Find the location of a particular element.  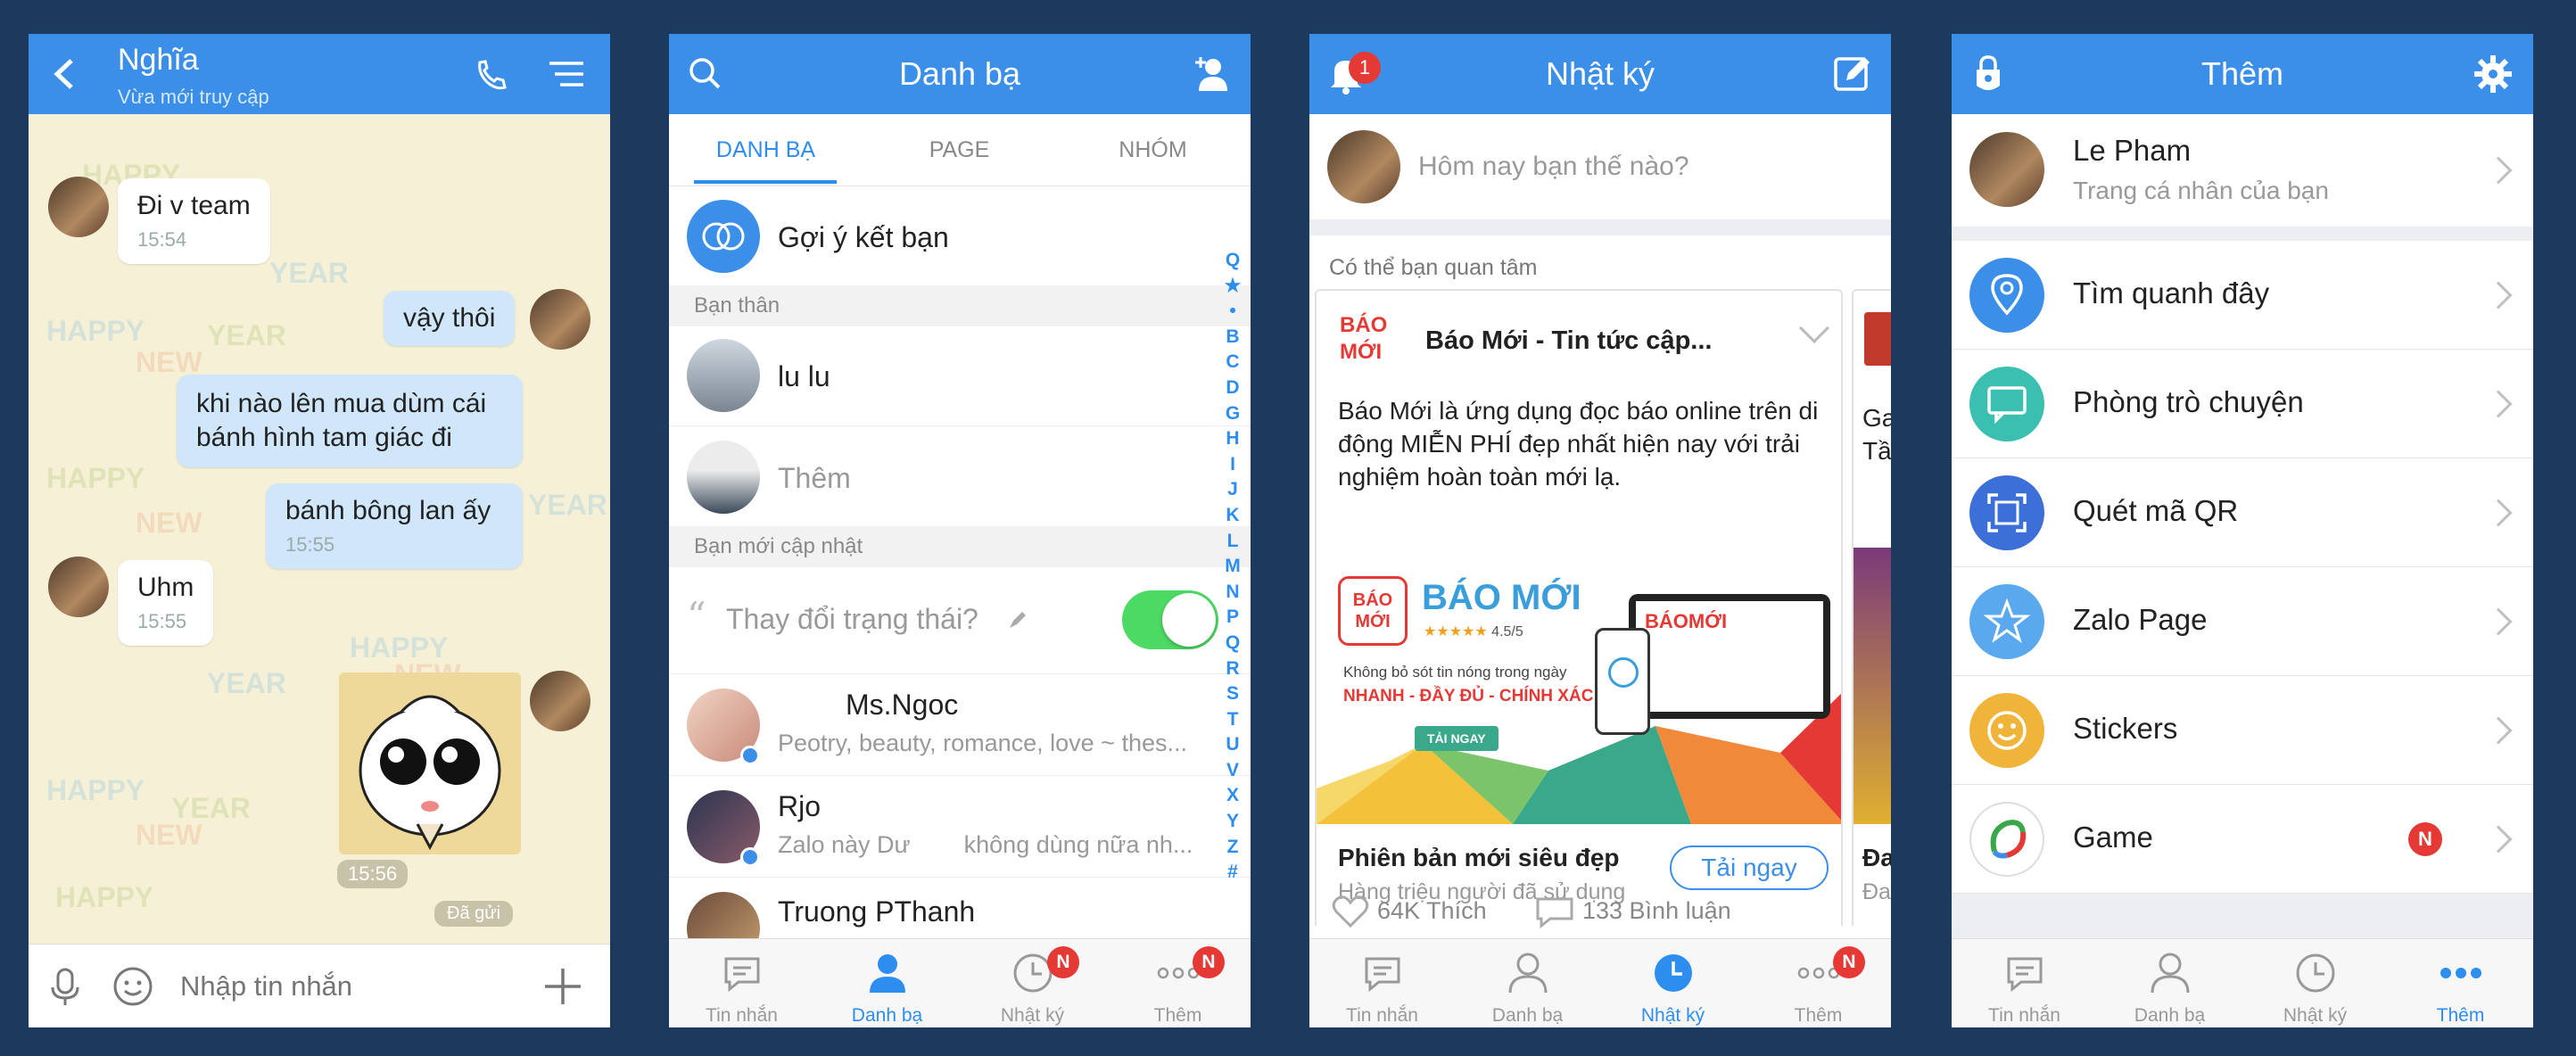

logo-text: MỚI is located at coordinates (1361, 352).